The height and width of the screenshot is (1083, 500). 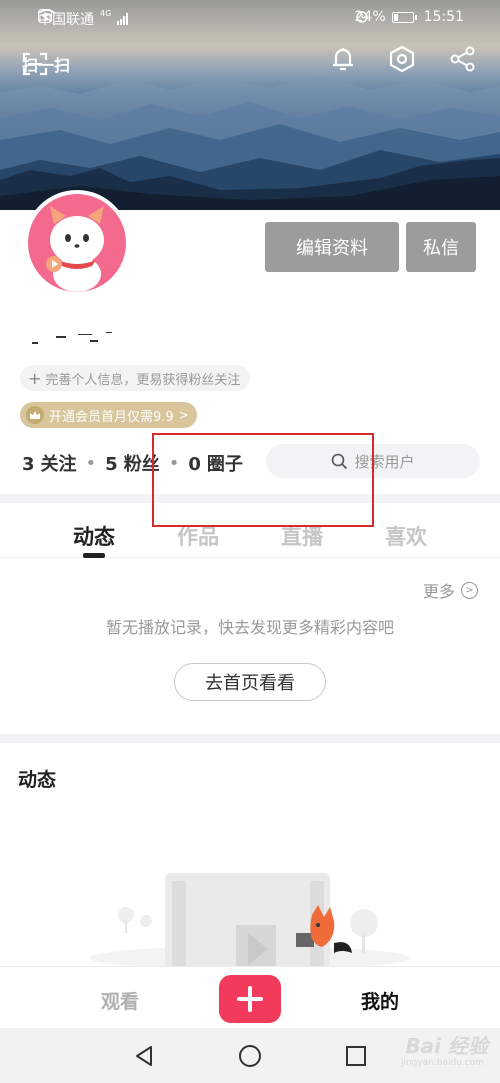 What do you see at coordinates (183, 415) in the screenshot?
I see `chevron-right-icon: >` at bounding box center [183, 415].